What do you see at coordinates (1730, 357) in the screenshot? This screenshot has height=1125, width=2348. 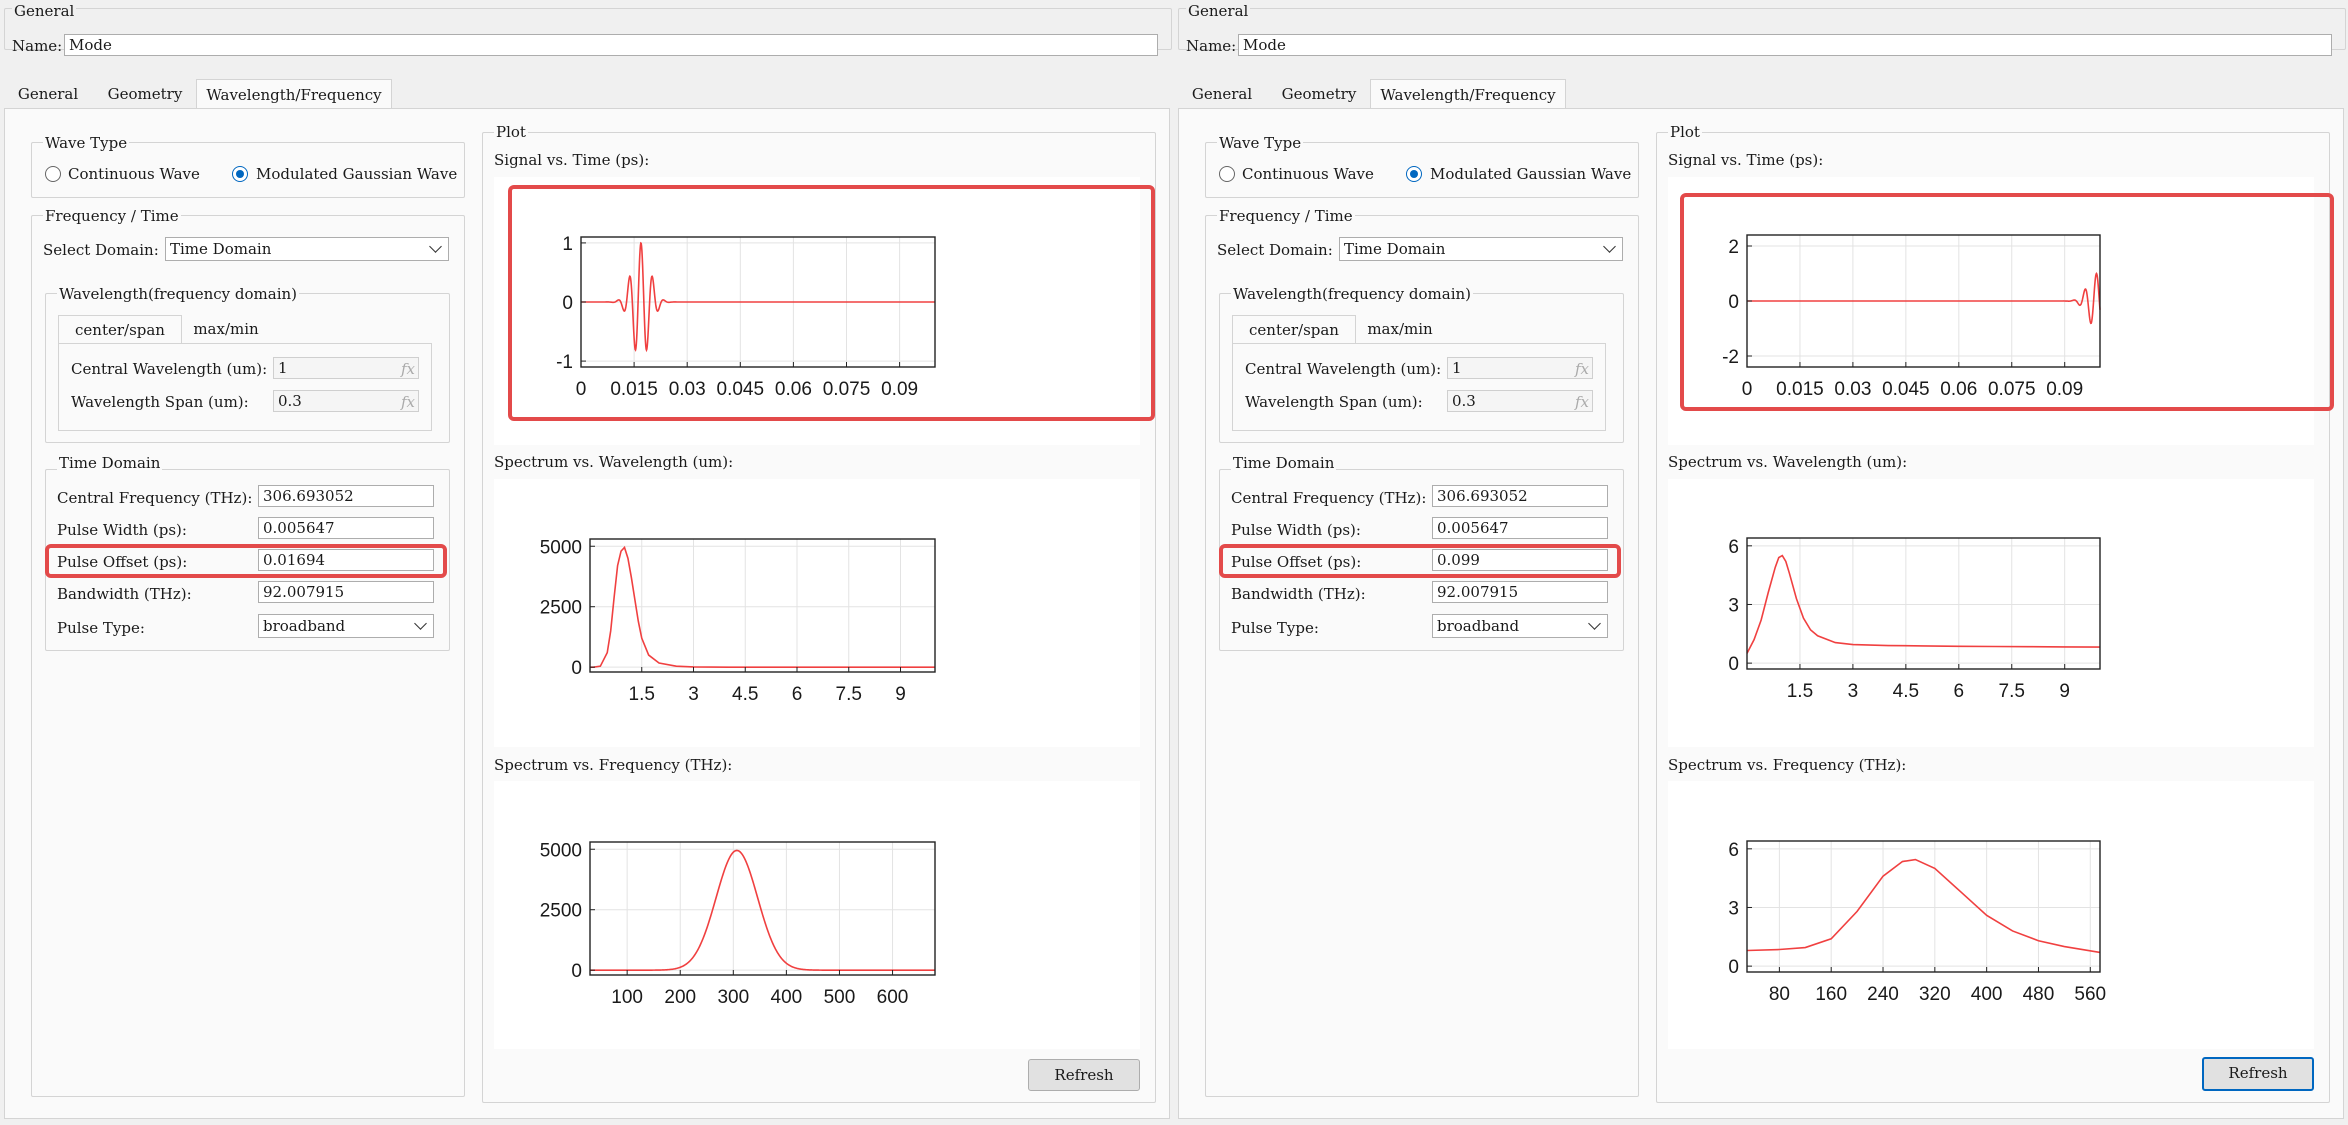 I see `y-tick-label: -2` at bounding box center [1730, 357].